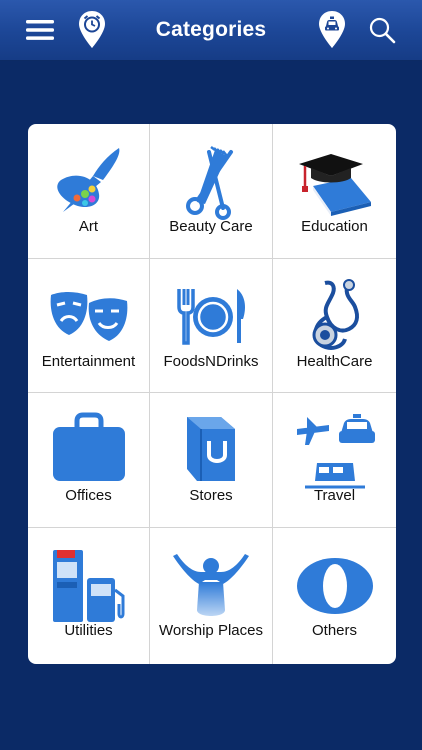 This screenshot has width=422, height=750. What do you see at coordinates (211, 226) in the screenshot?
I see `category-label: Beauty Care` at bounding box center [211, 226].